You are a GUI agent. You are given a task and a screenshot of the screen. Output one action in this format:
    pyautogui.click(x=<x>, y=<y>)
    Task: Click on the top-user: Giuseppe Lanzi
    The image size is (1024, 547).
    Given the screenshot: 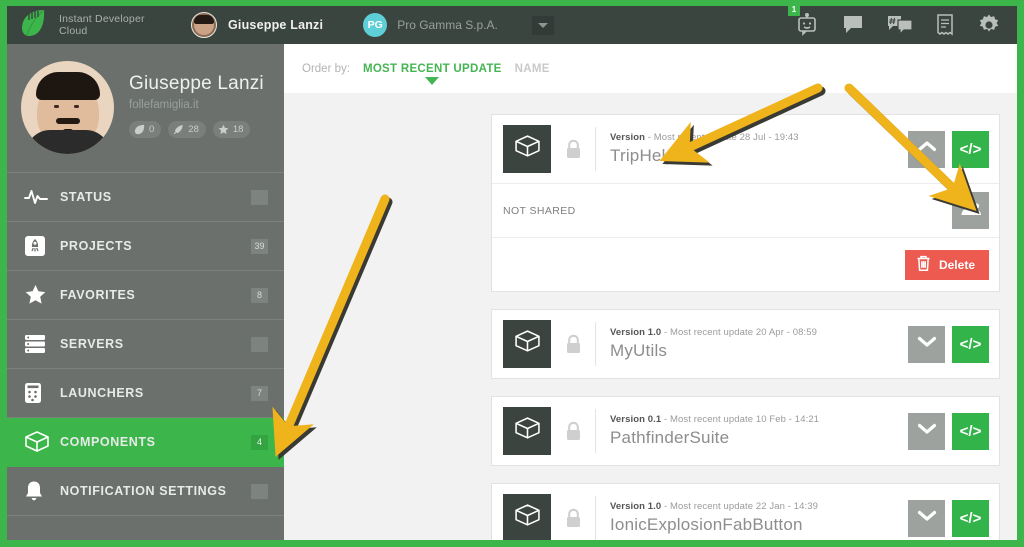 What is the action you would take?
    pyautogui.click(x=257, y=25)
    